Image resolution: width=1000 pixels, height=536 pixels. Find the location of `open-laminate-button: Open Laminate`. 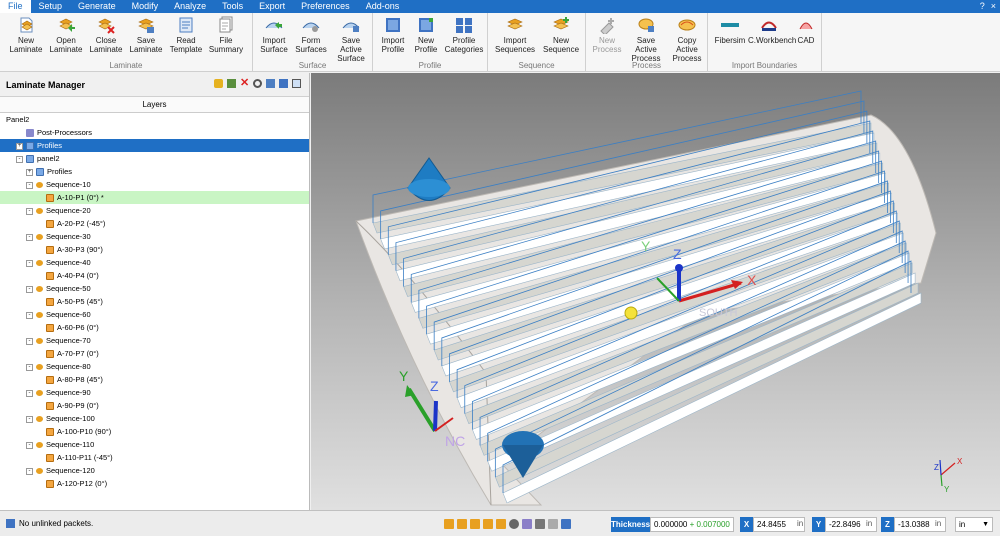

open-laminate-button: Open Laminate is located at coordinates (66, 35).